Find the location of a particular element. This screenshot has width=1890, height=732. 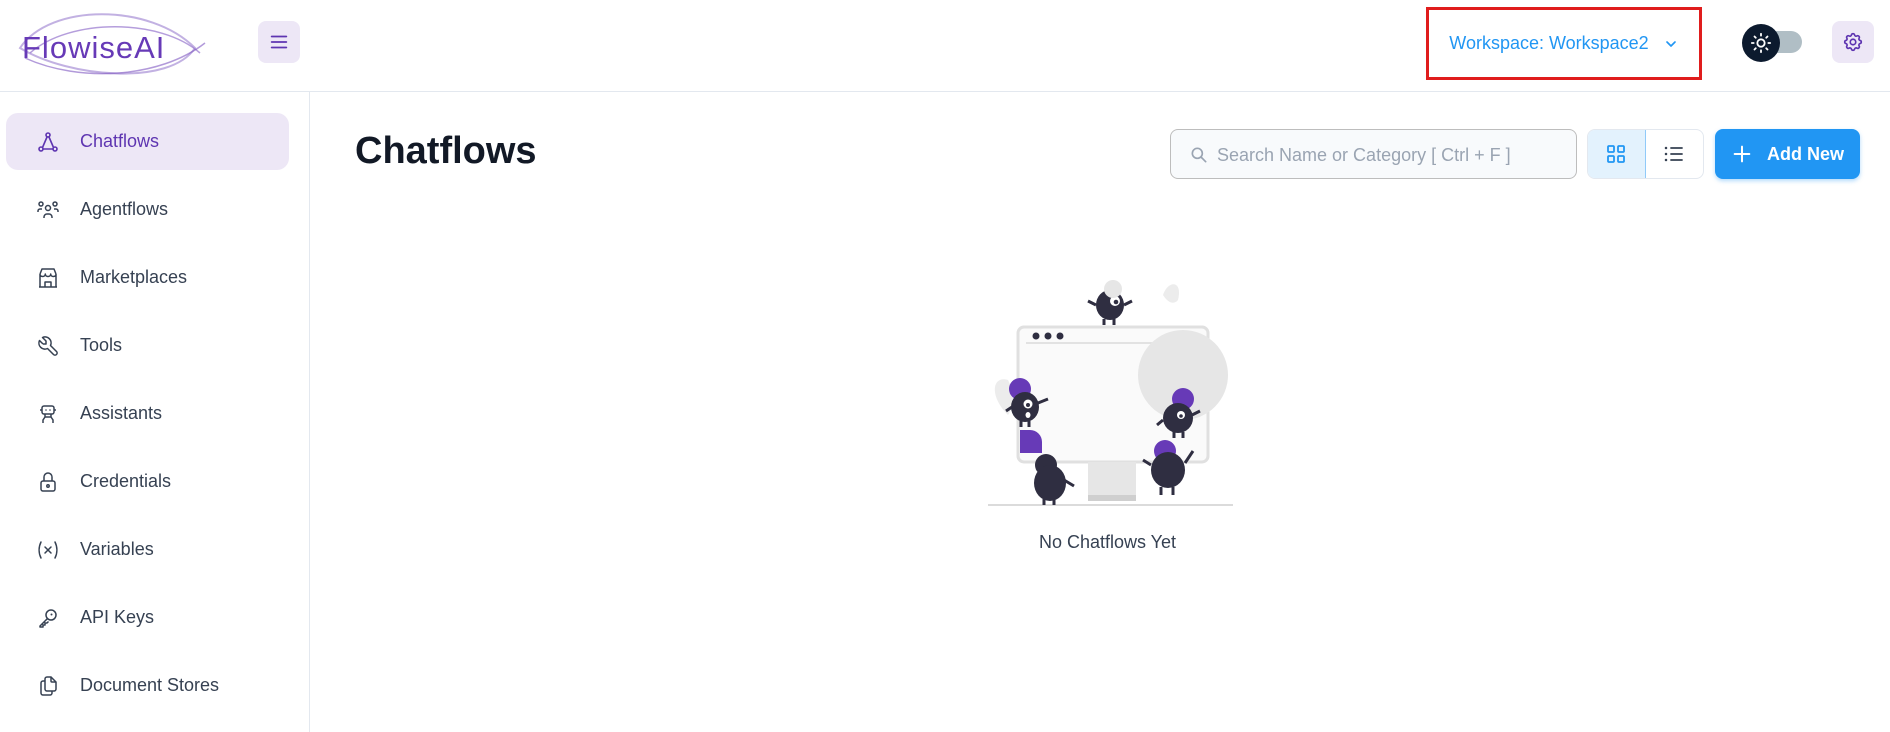

sidebar-item-credentials: Credentials is located at coordinates (147, 481).